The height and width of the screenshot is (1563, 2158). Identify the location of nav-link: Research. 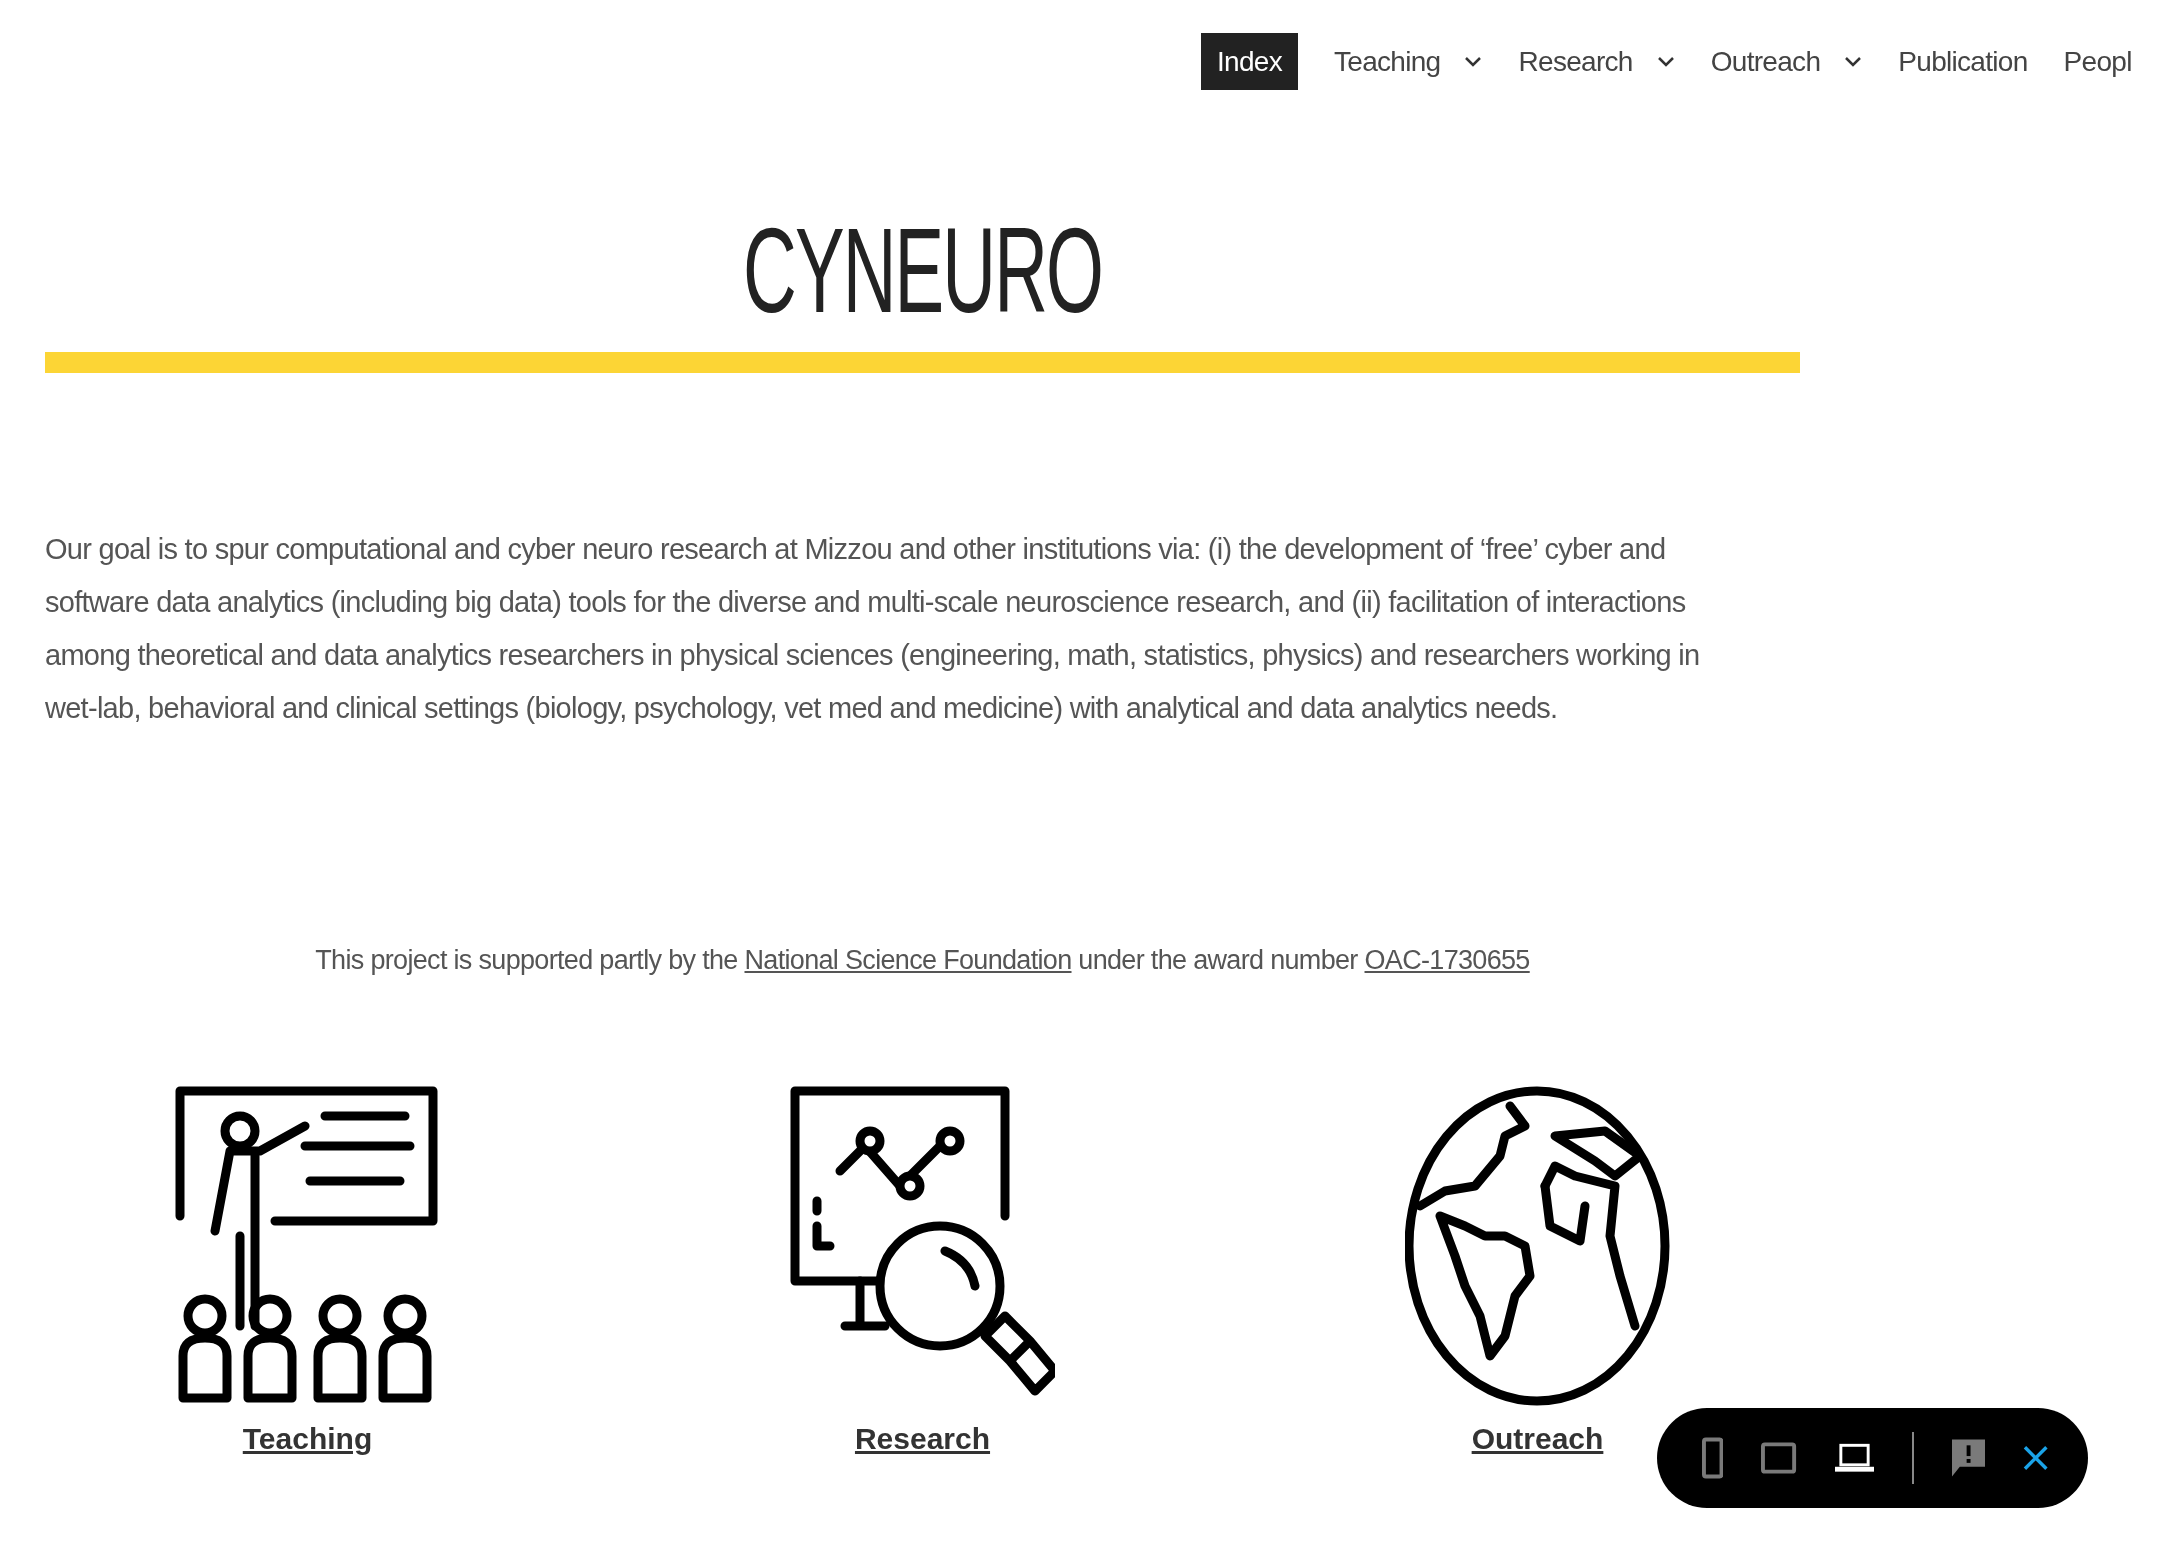
(1575, 61).